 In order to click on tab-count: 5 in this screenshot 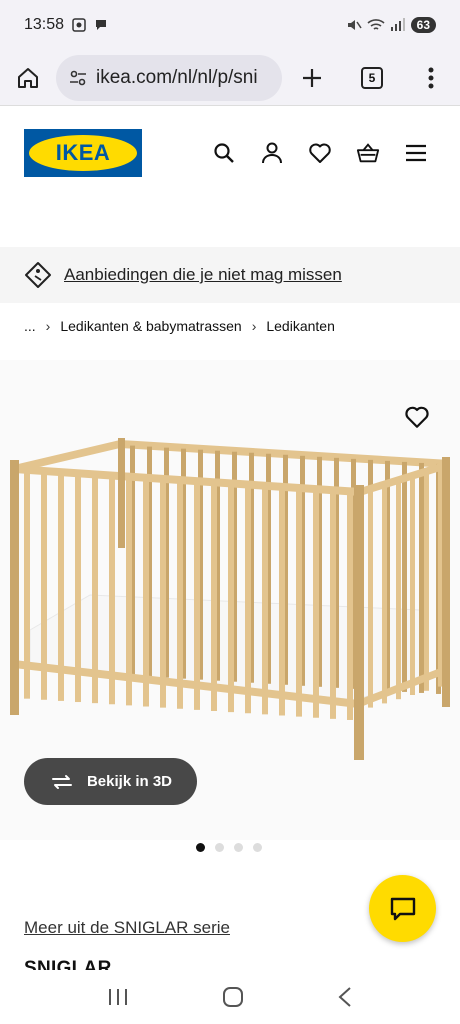, I will do `click(372, 77)`.